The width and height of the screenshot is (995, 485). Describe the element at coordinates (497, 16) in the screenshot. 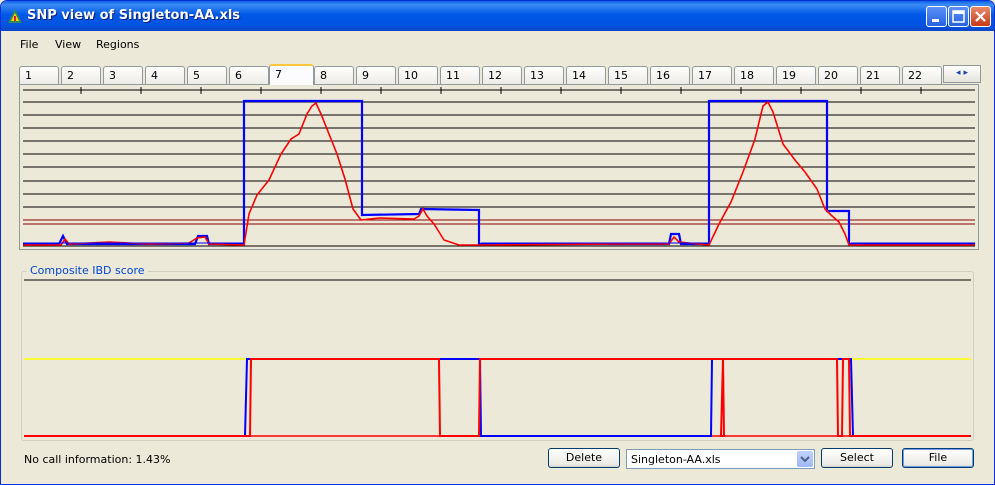

I see `title-bar: SNP view of Singleton-AA.xls` at that location.